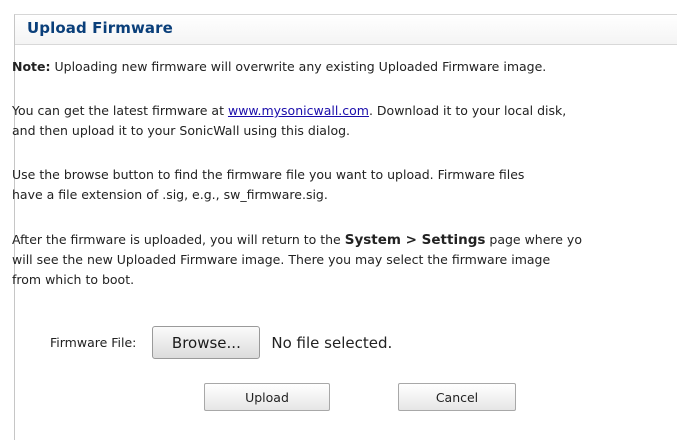  I want to click on latest-firmware-text-pre: You can get the latest firmware at, so click(120, 110).